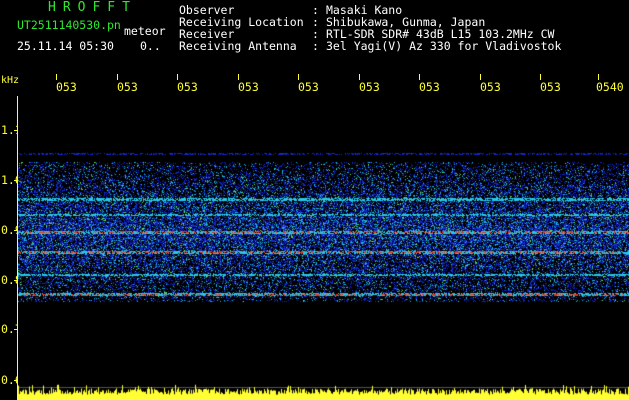 Image resolution: width=629 pixels, height=400 pixels. I want to click on datetime: 25.11.14 05:30, so click(65, 46).